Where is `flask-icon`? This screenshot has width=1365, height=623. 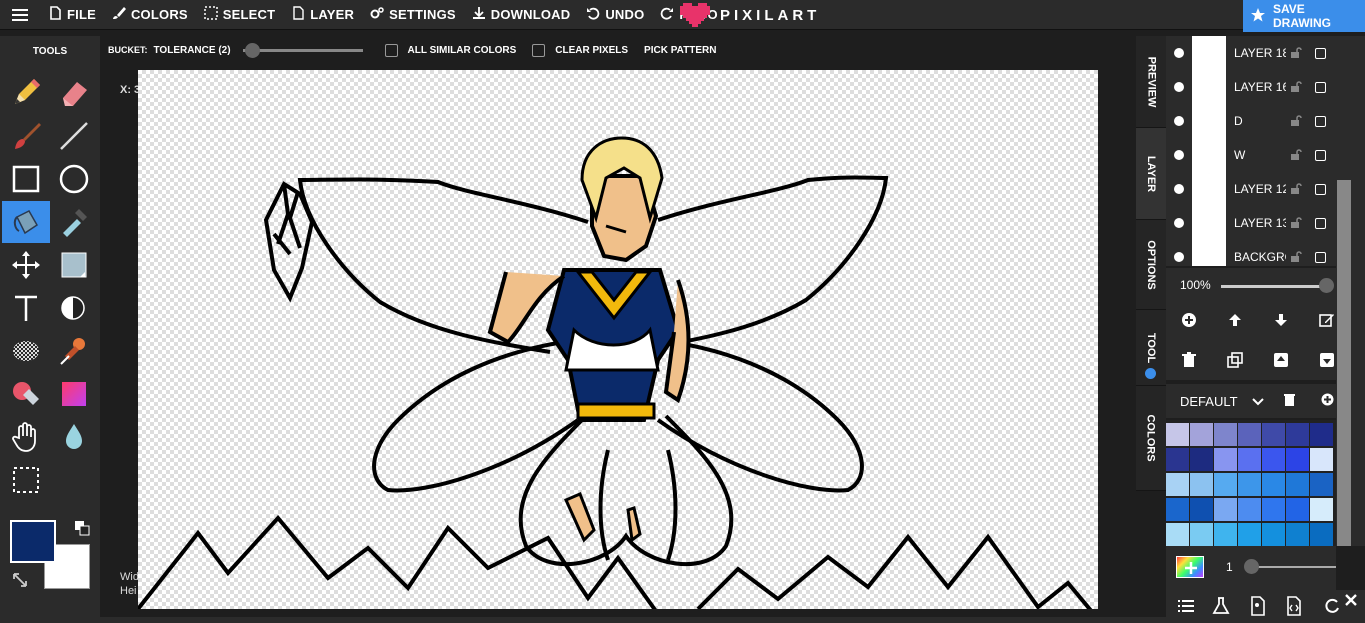
flask-icon is located at coordinates (1221, 606).